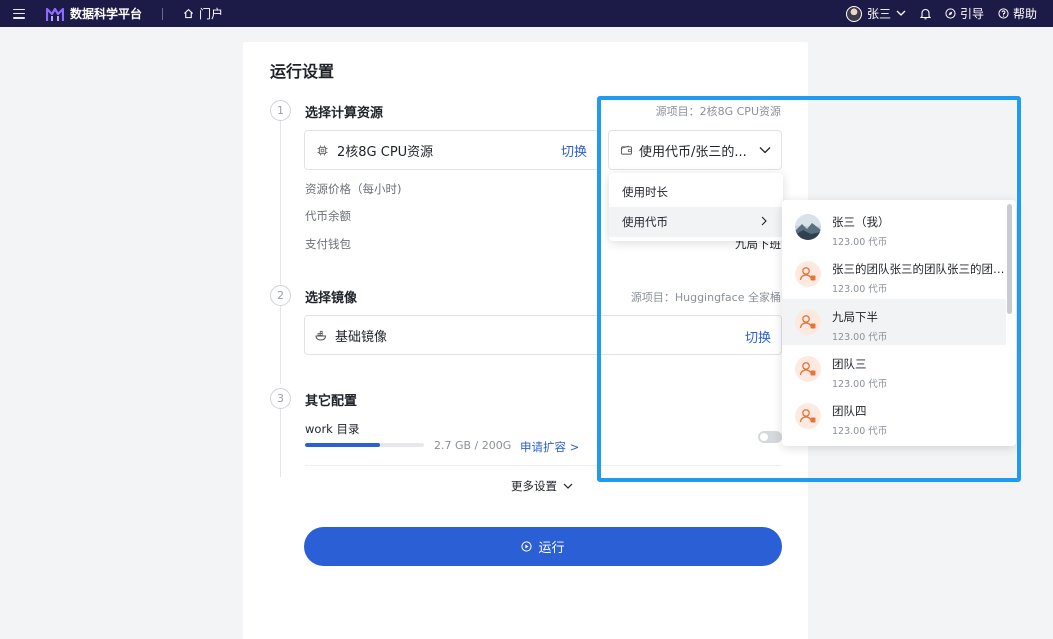 This screenshot has height=639, width=1053. What do you see at coordinates (280, 295) in the screenshot?
I see `step-number-2: 2` at bounding box center [280, 295].